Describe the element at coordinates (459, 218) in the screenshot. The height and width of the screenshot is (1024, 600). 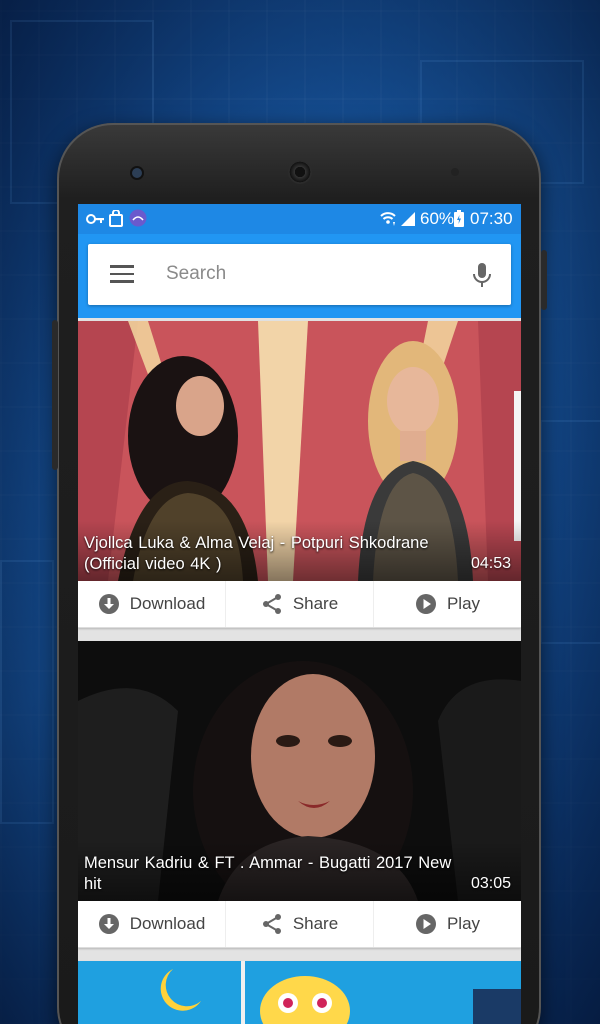
I see `battery-icon` at that location.